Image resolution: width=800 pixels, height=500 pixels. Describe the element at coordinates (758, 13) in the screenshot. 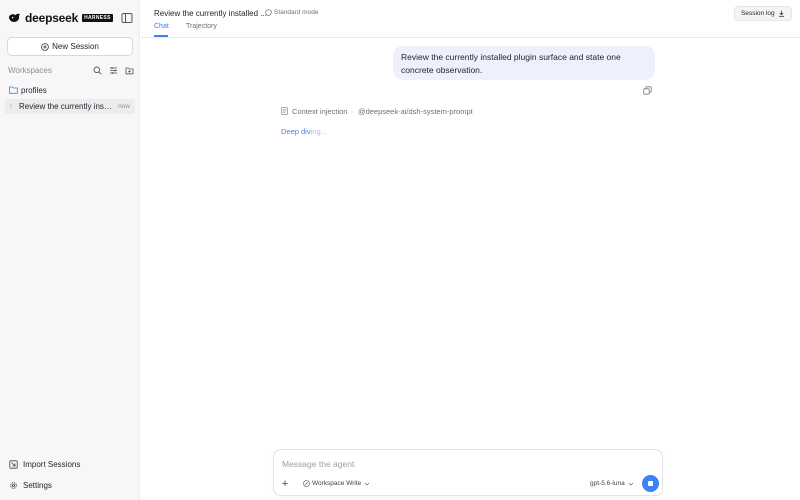

I see `session-log-label: Session log` at that location.